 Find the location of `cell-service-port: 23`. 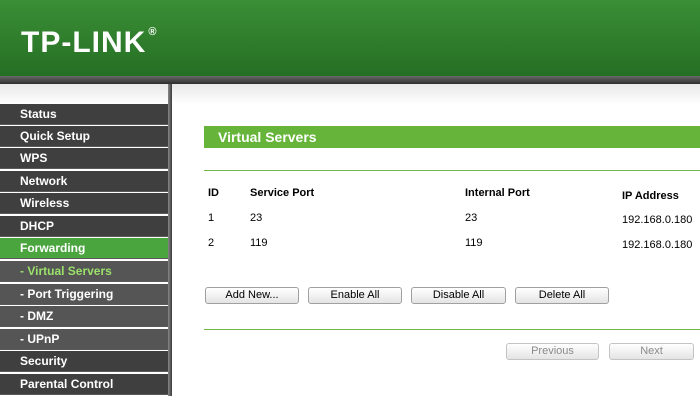

cell-service-port: 23 is located at coordinates (256, 218).